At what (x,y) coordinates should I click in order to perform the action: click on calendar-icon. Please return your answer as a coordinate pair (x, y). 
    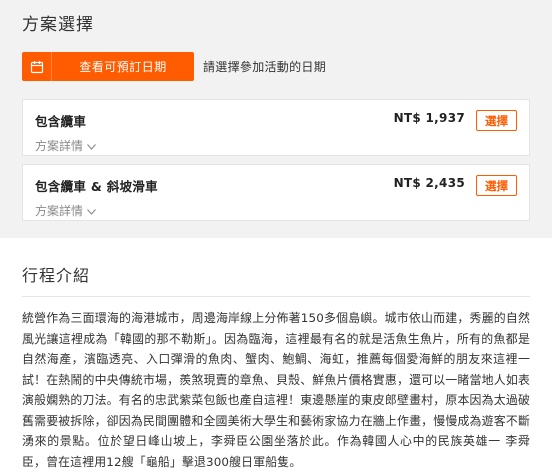
    Looking at the image, I should click on (37, 66).